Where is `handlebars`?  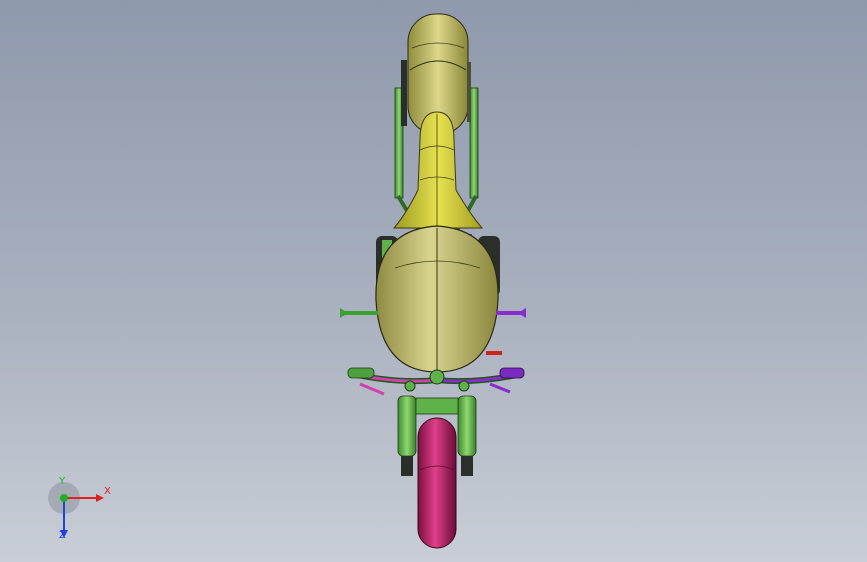
handlebars is located at coordinates (436, 381).